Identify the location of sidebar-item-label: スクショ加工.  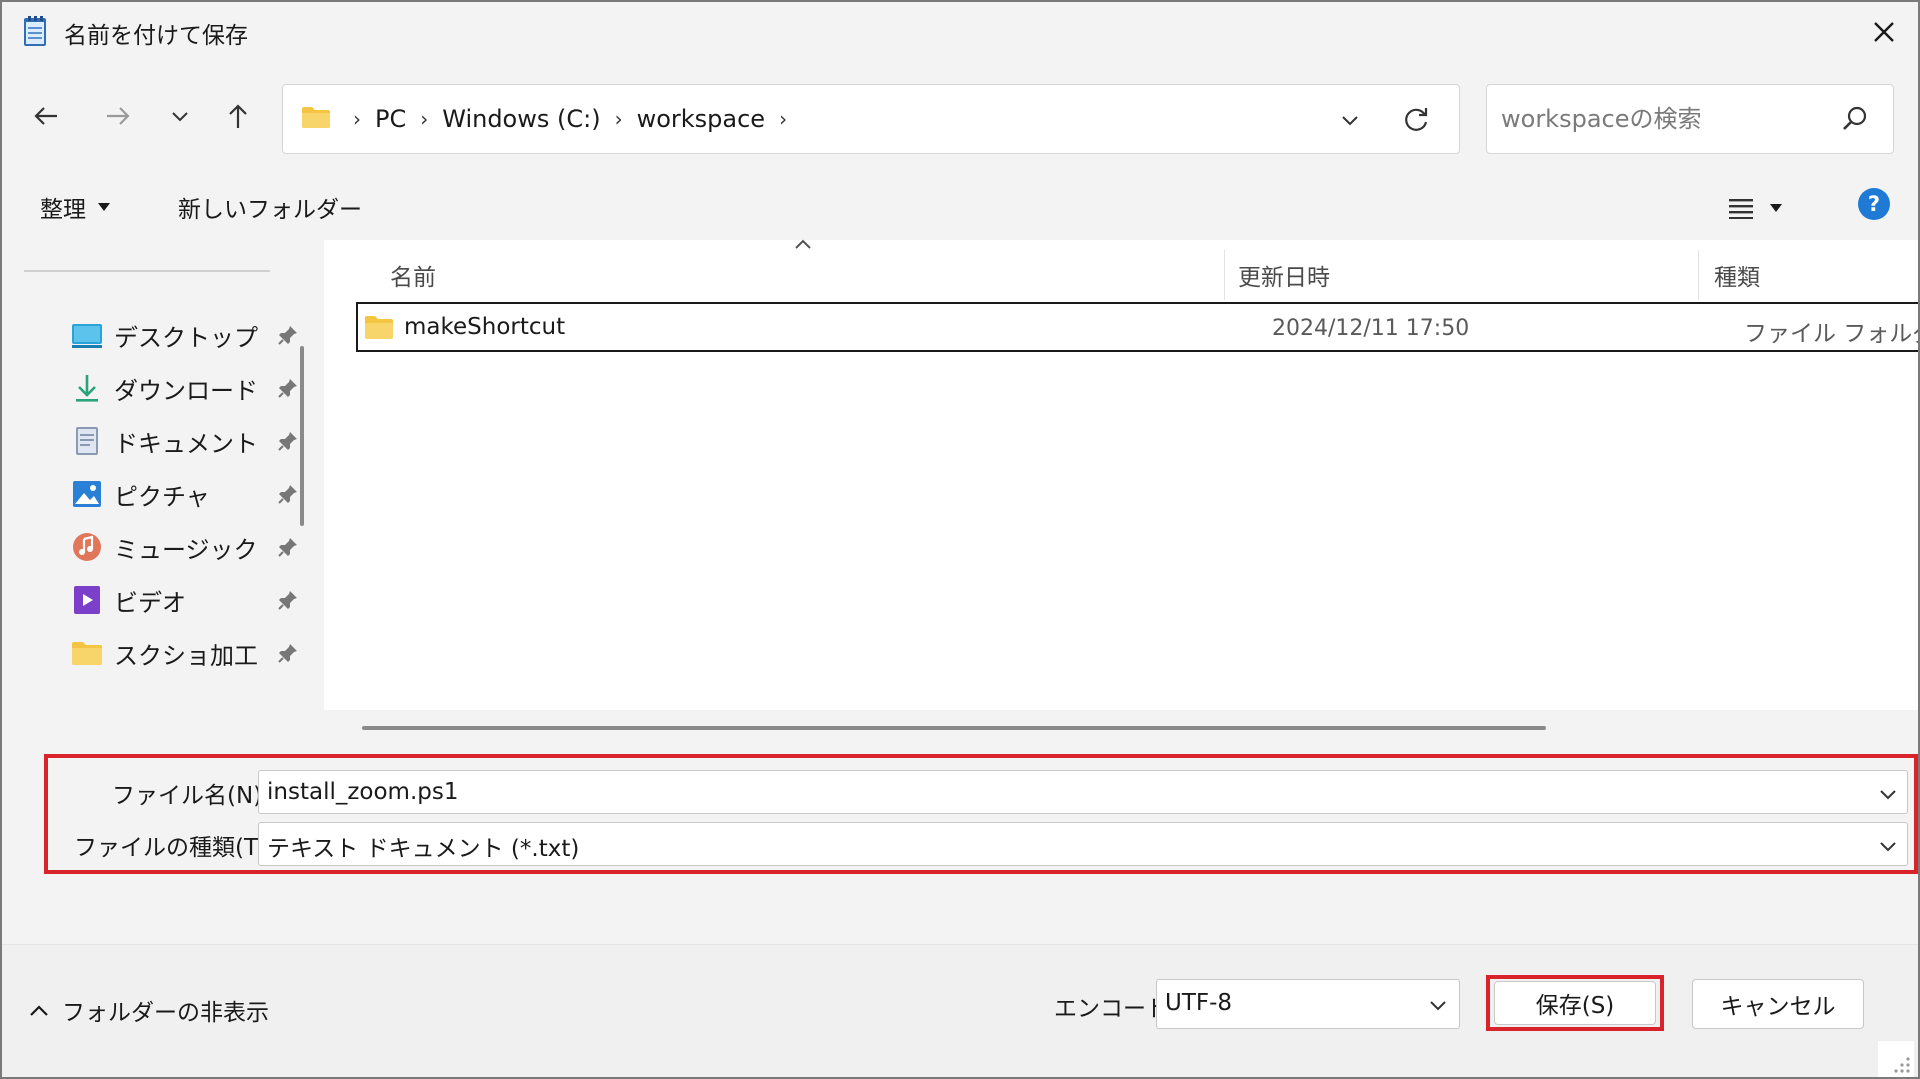
(186, 655).